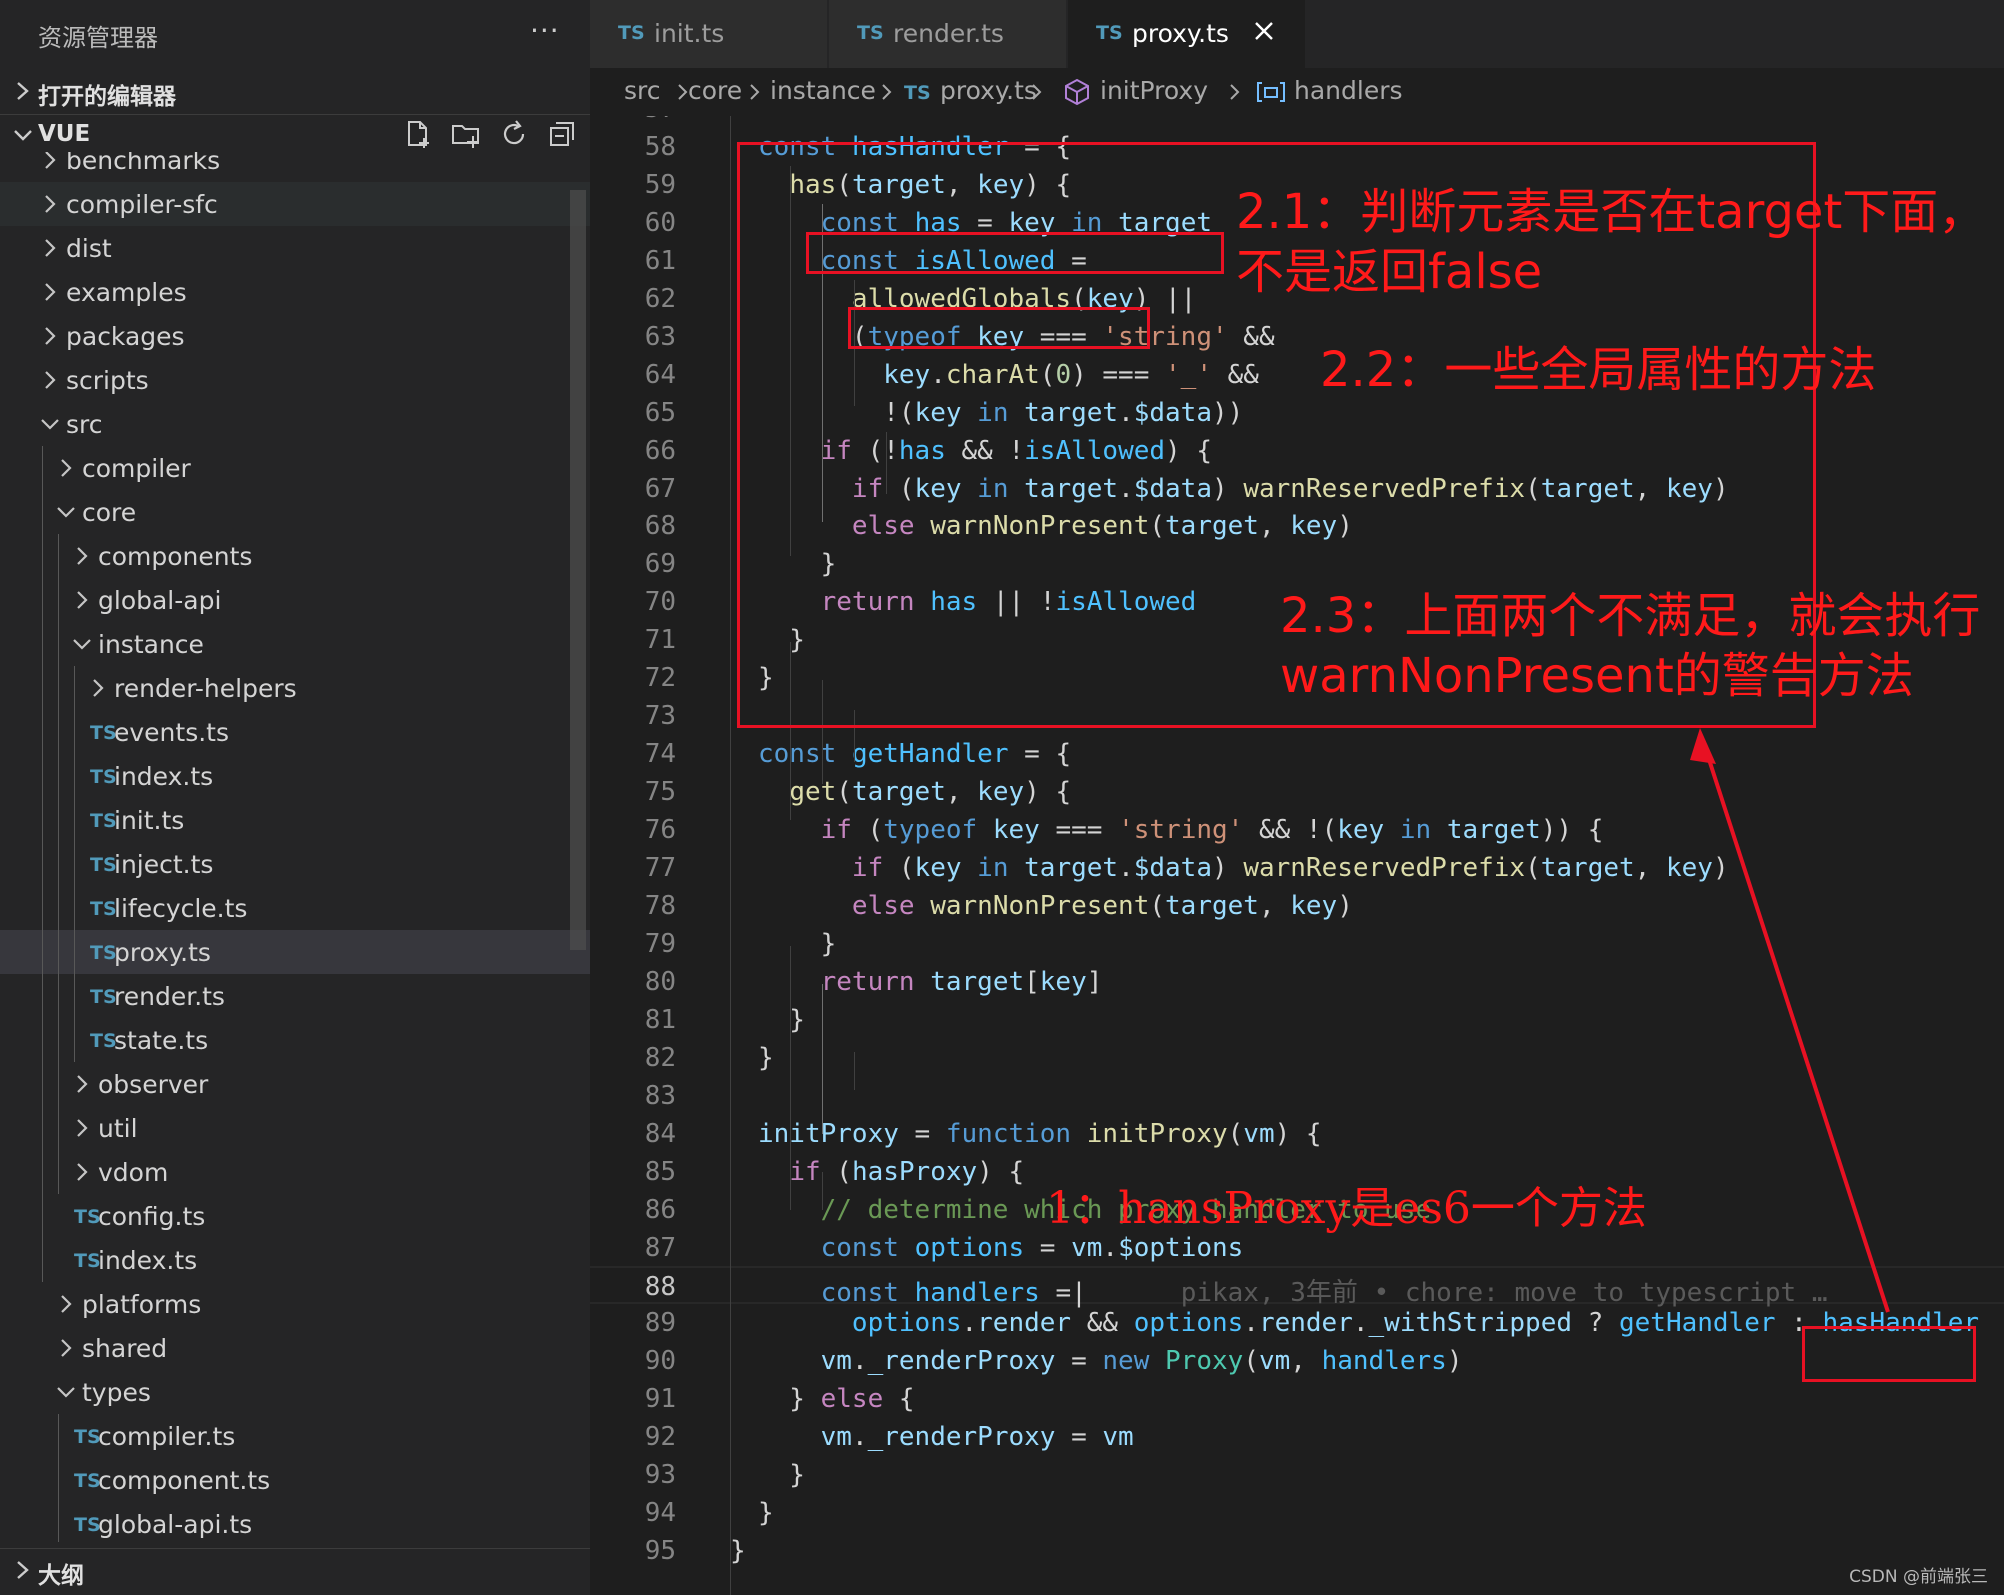 Image resolution: width=2004 pixels, height=1595 pixels. What do you see at coordinates (1389, 272) in the screenshot?
I see `annotation-2-1-line2: 不是返回false` at bounding box center [1389, 272].